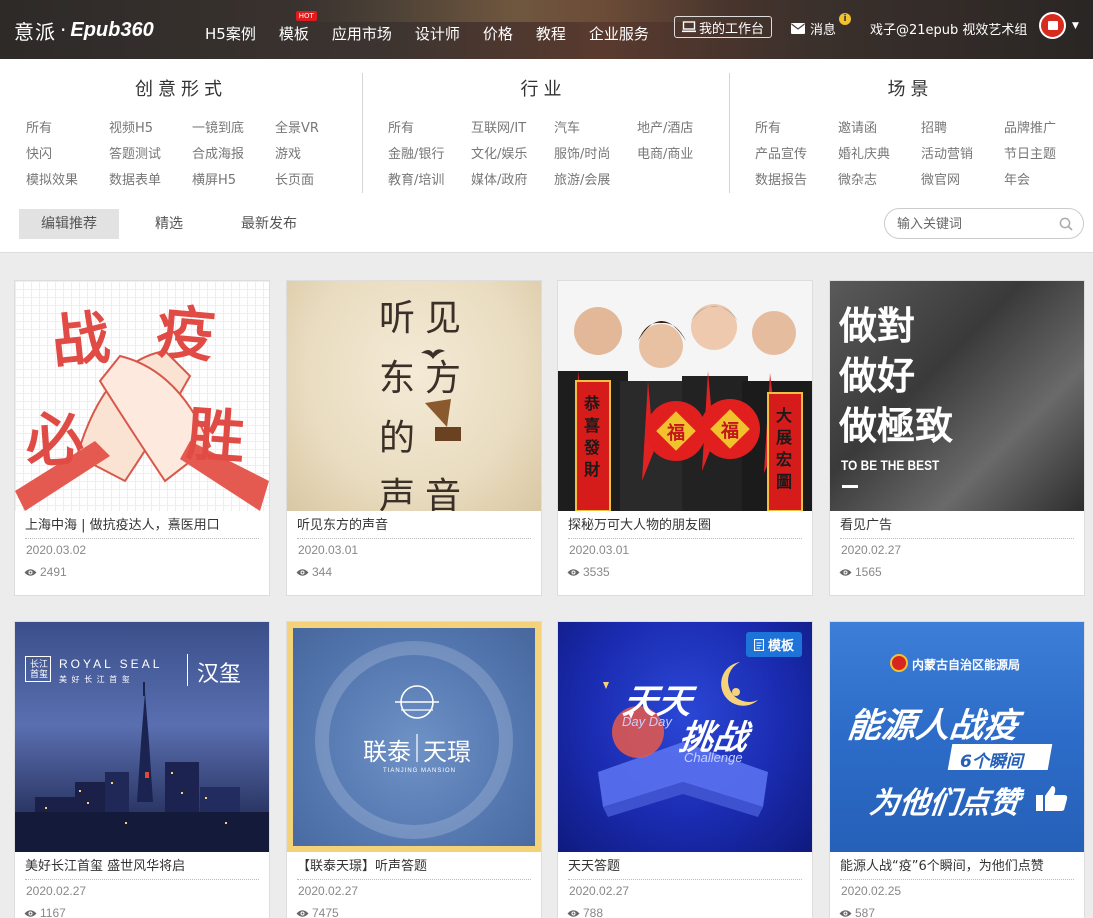 This screenshot has height=918, width=1093. I want to click on case-title: 能源人战“疫”6个瞬间，为他们点赞, so click(957, 869).